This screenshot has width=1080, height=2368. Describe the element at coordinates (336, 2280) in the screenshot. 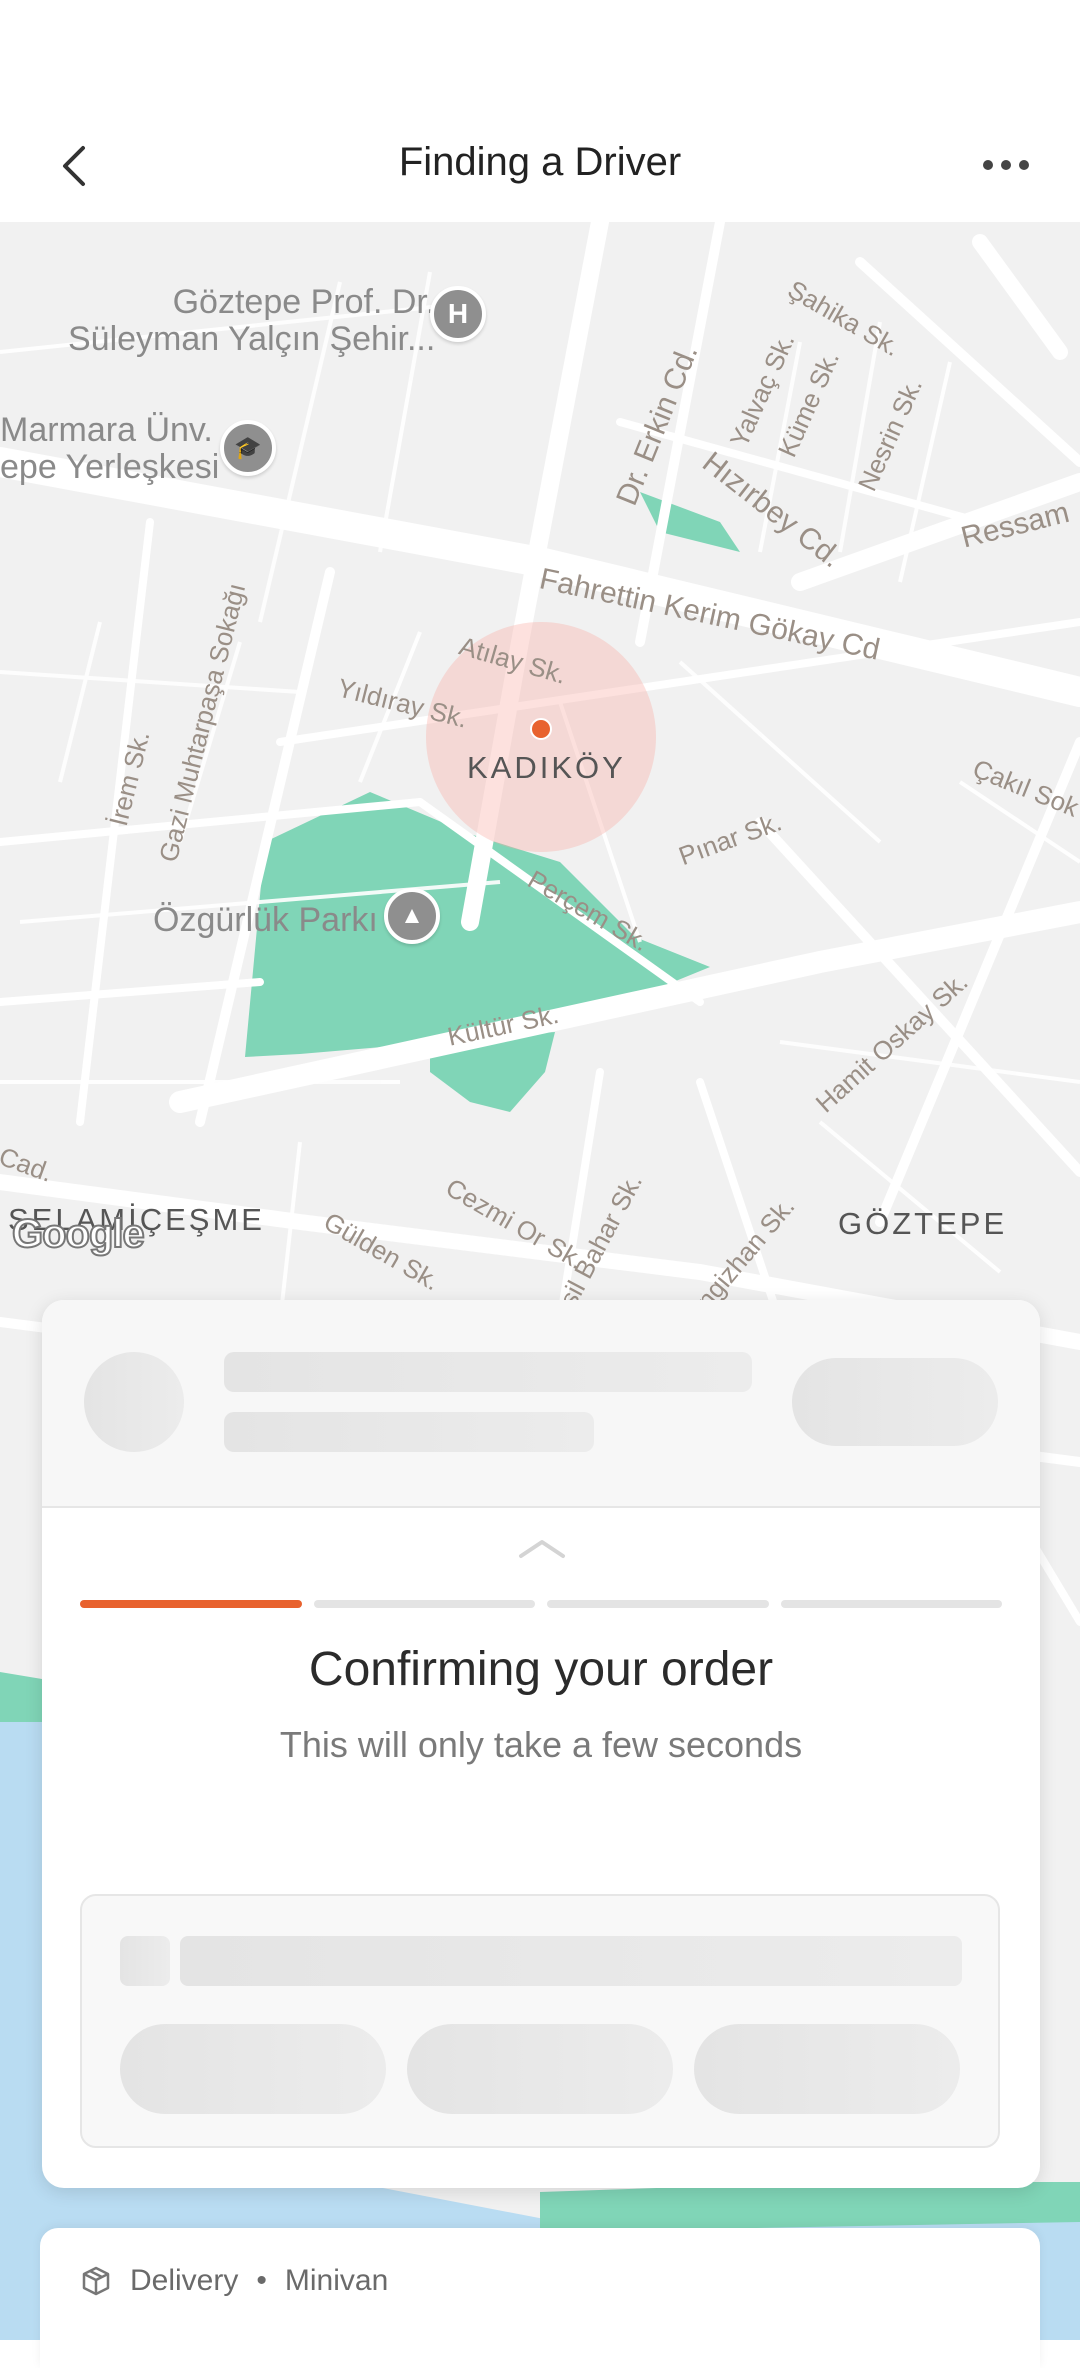

I see `vehicle-type: Minivan` at that location.